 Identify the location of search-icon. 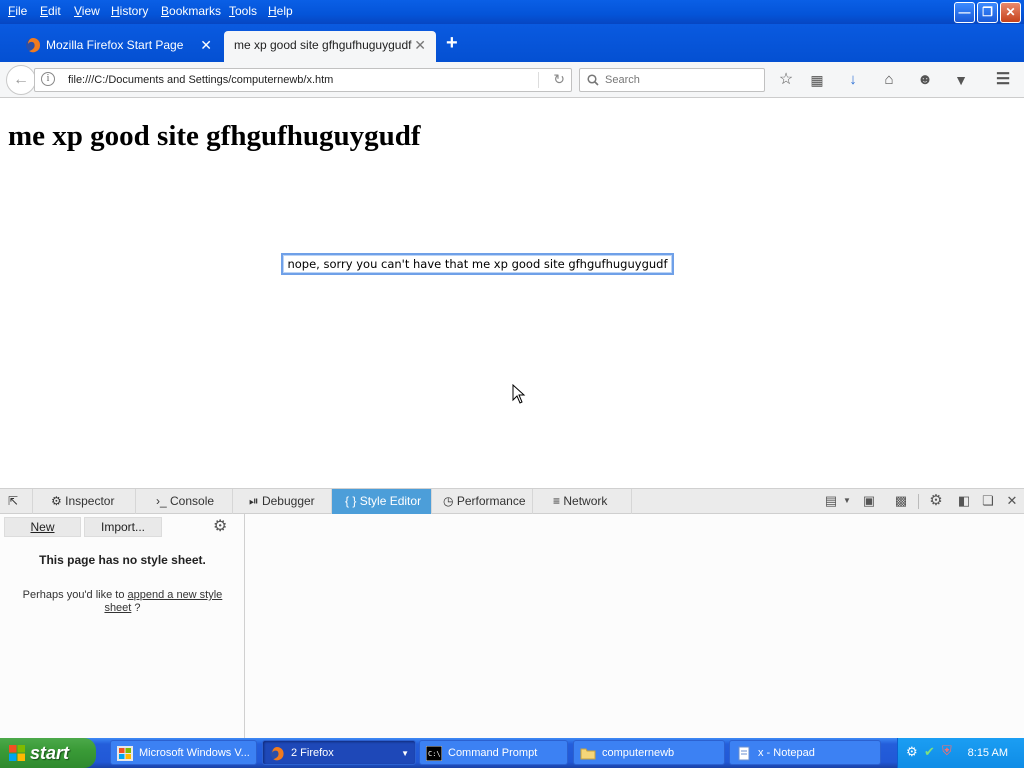
(593, 80).